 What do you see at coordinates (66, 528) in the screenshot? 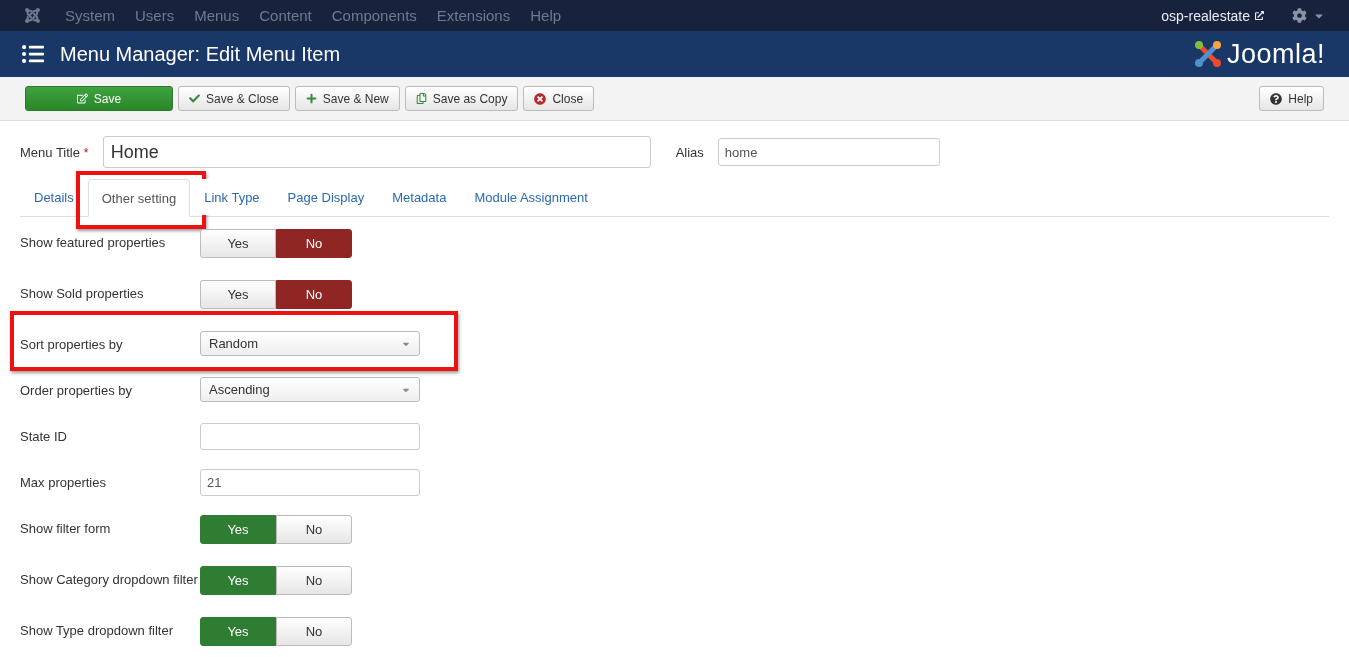
I see `field-label: Show filter form` at bounding box center [66, 528].